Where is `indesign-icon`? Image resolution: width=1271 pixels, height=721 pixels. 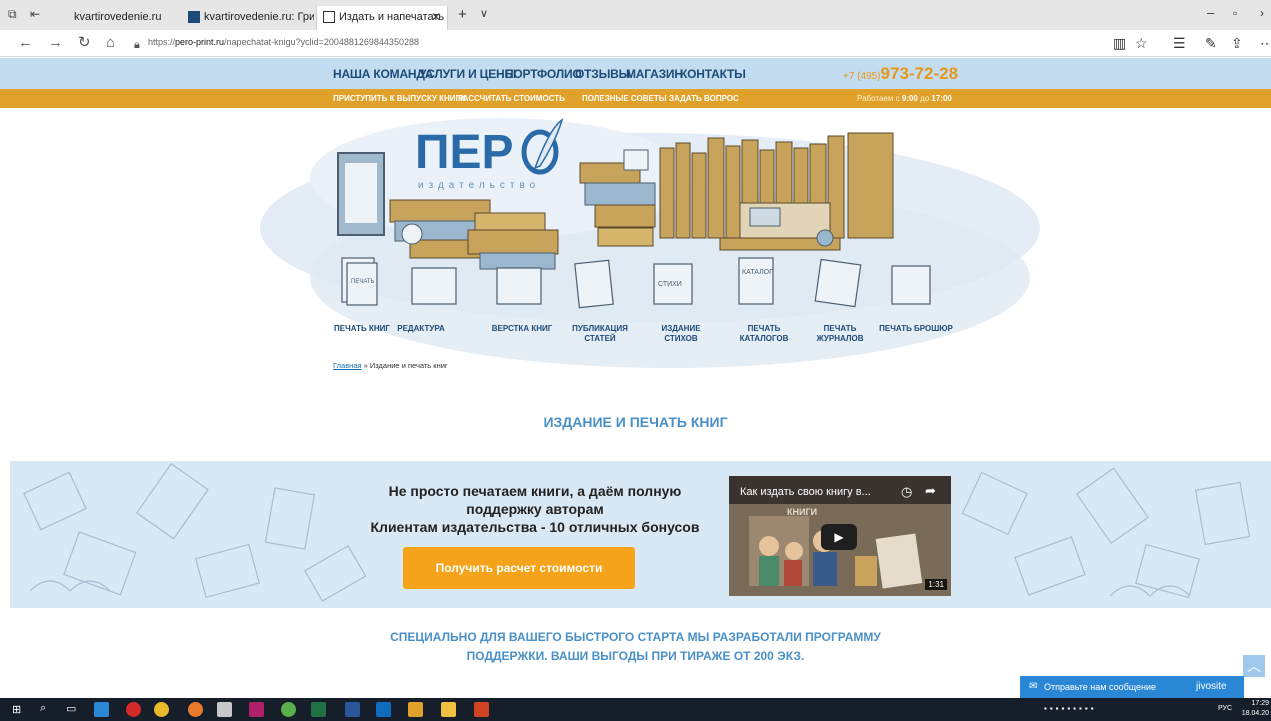
indesign-icon is located at coordinates (256, 709).